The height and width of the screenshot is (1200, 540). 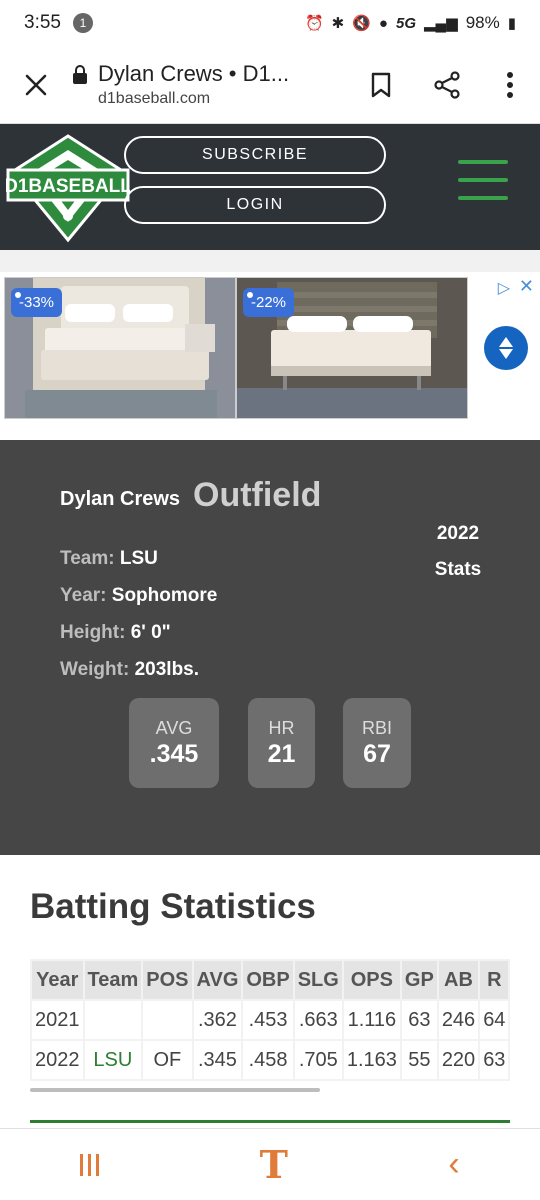 I want to click on bookmark-icon, so click(x=381, y=84).